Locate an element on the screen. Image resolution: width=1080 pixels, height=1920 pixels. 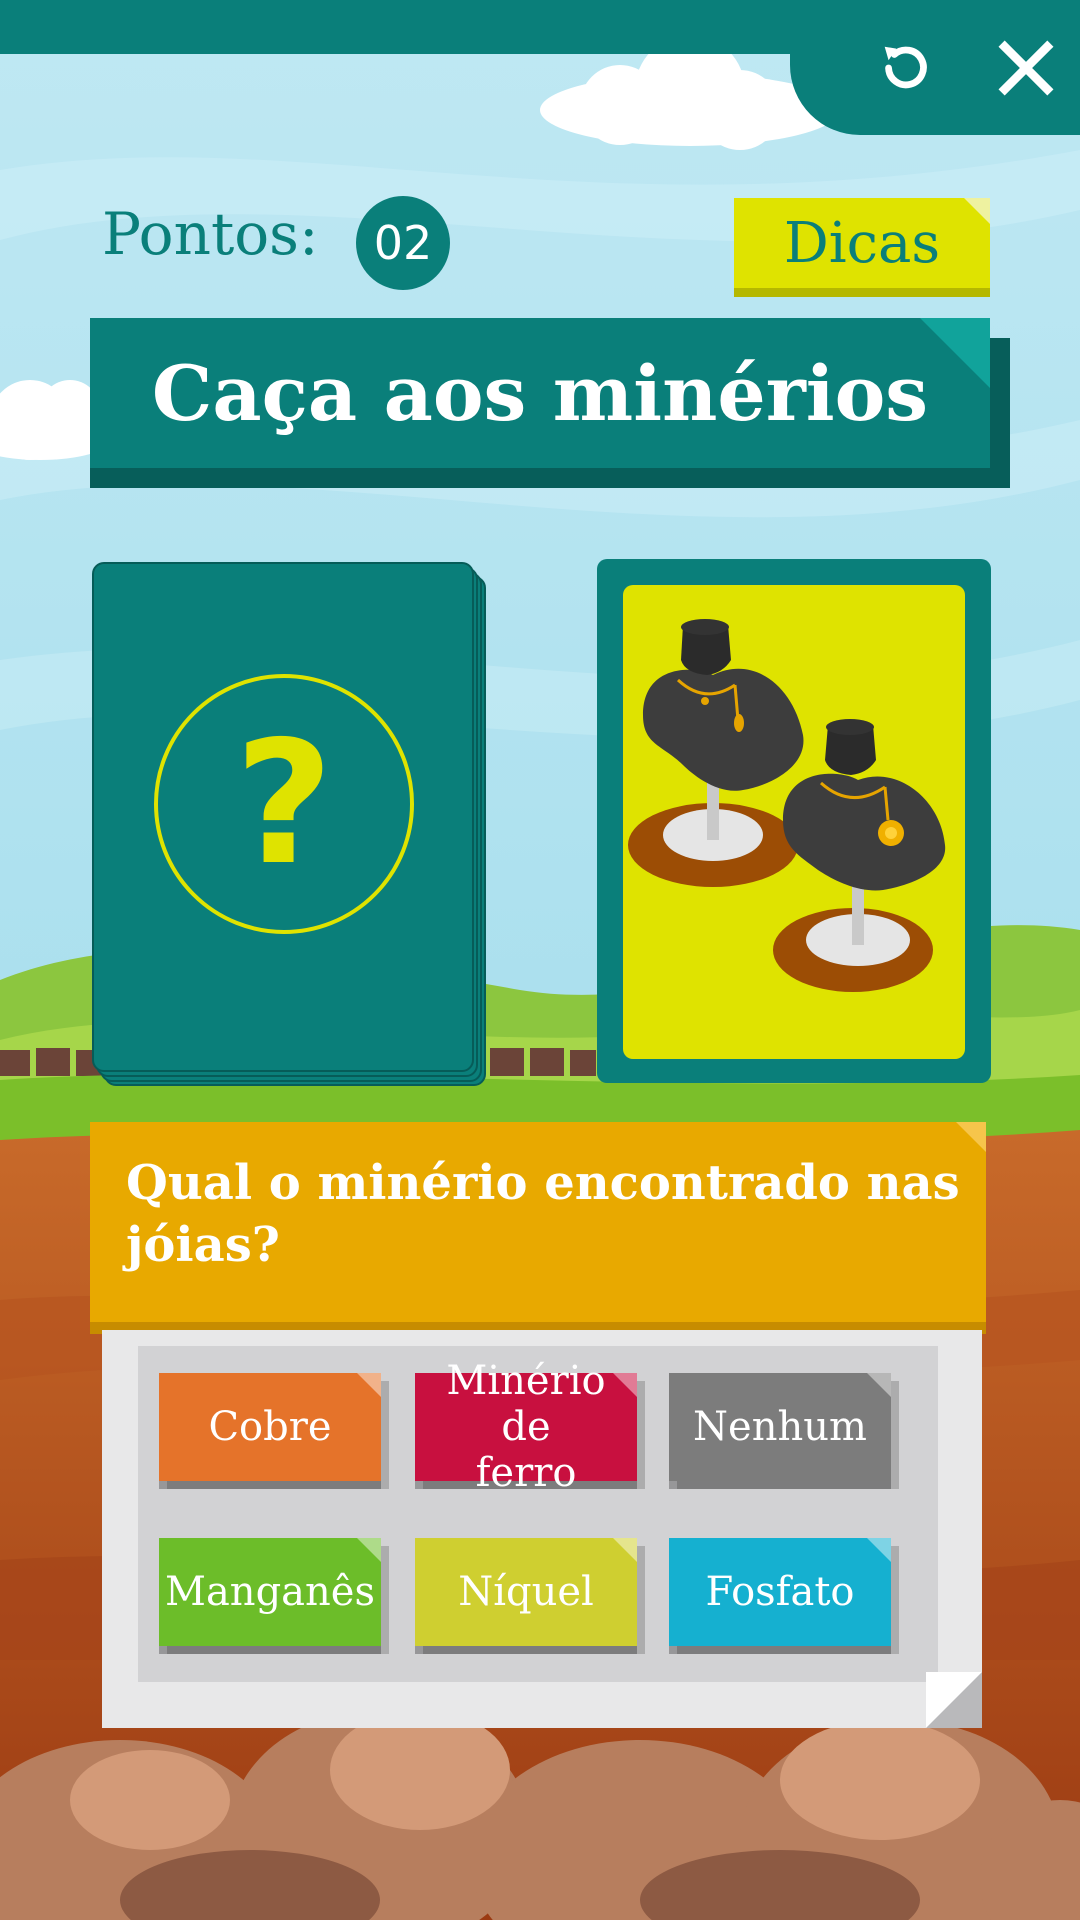
mystery-card-deck: ? is located at coordinates (289, 824).